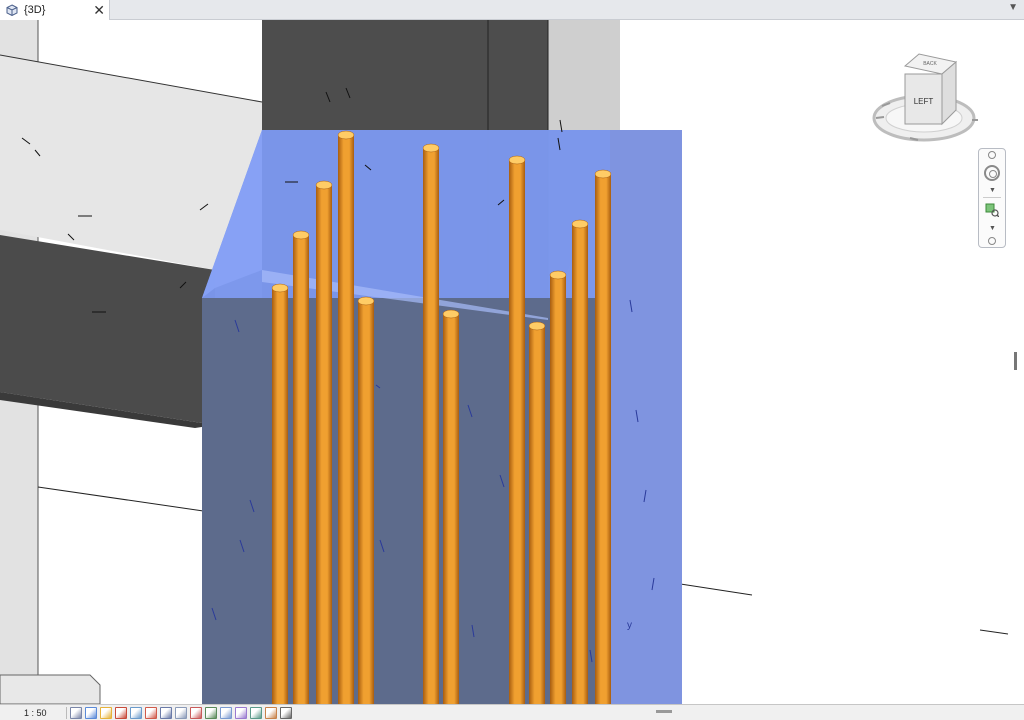  I want to click on viewcube-face-label: LEFT, so click(924, 101).